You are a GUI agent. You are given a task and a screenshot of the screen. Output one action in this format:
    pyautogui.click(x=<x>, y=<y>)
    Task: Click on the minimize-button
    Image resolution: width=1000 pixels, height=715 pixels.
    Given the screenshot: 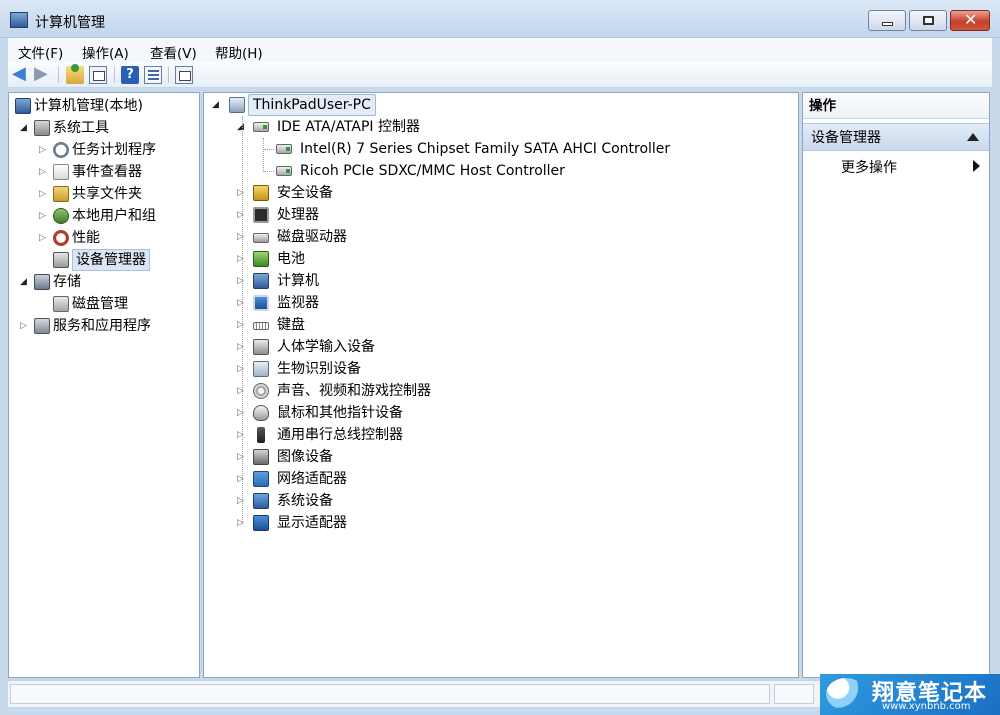 What is the action you would take?
    pyautogui.click(x=887, y=20)
    